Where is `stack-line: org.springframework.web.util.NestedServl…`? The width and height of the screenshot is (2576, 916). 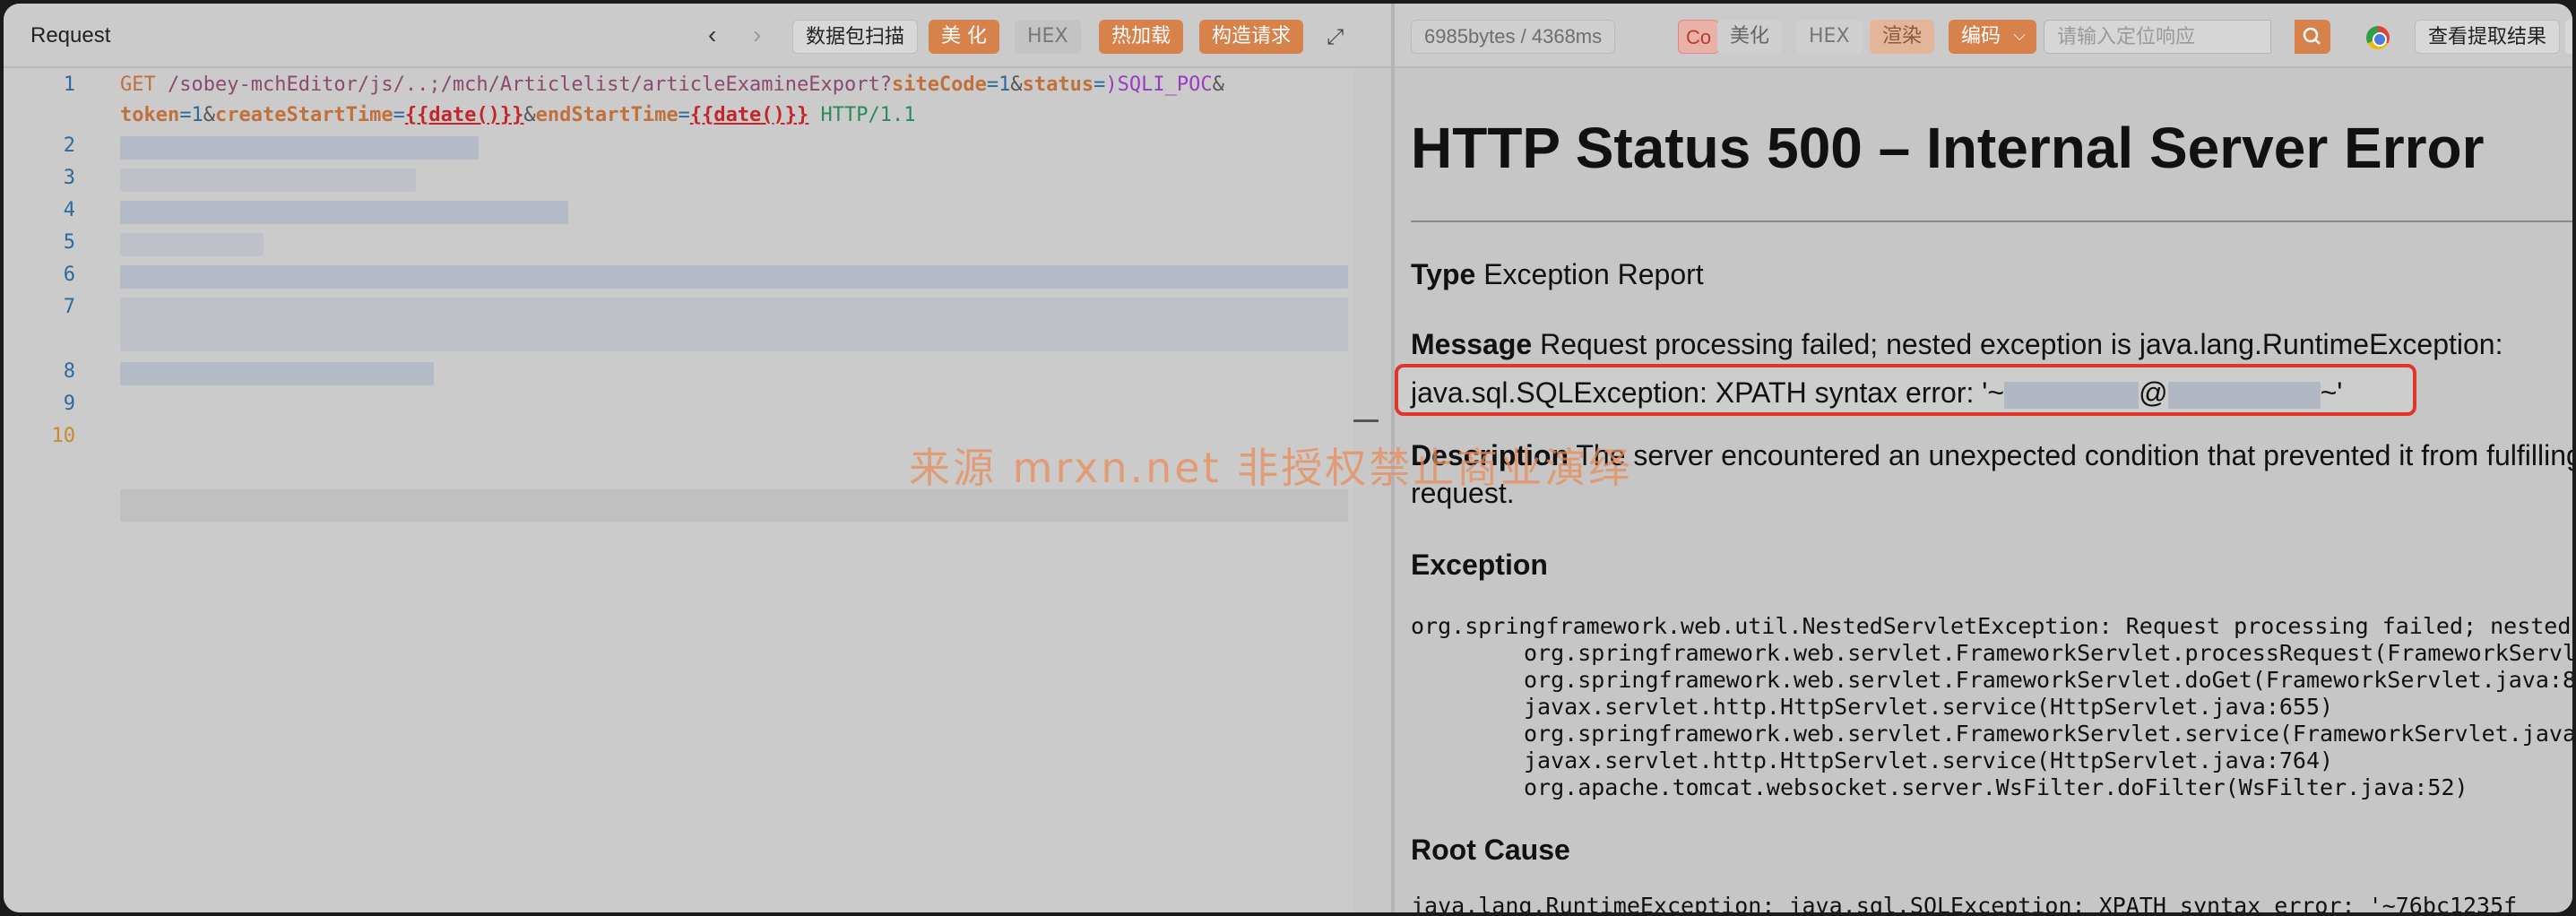 stack-line: org.springframework.web.util.NestedServl… is located at coordinates (1991, 626).